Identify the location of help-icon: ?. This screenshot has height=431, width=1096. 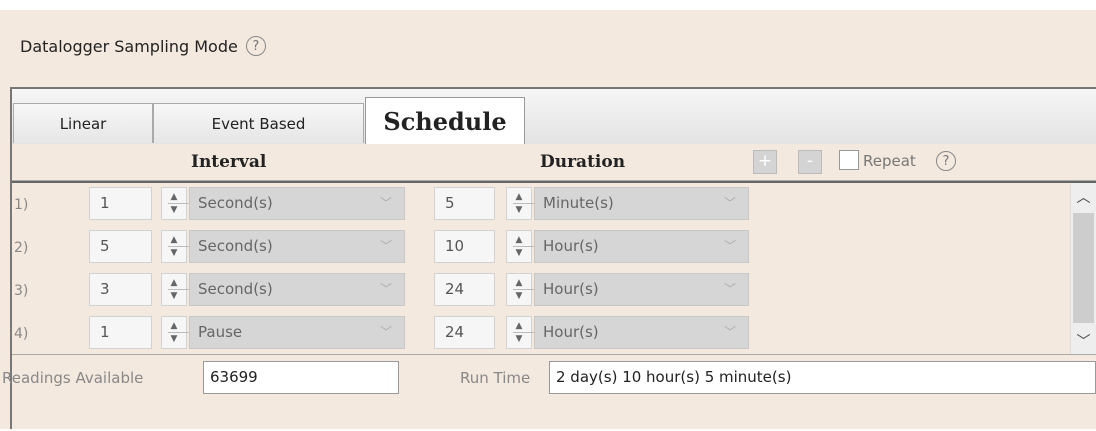
(255, 46).